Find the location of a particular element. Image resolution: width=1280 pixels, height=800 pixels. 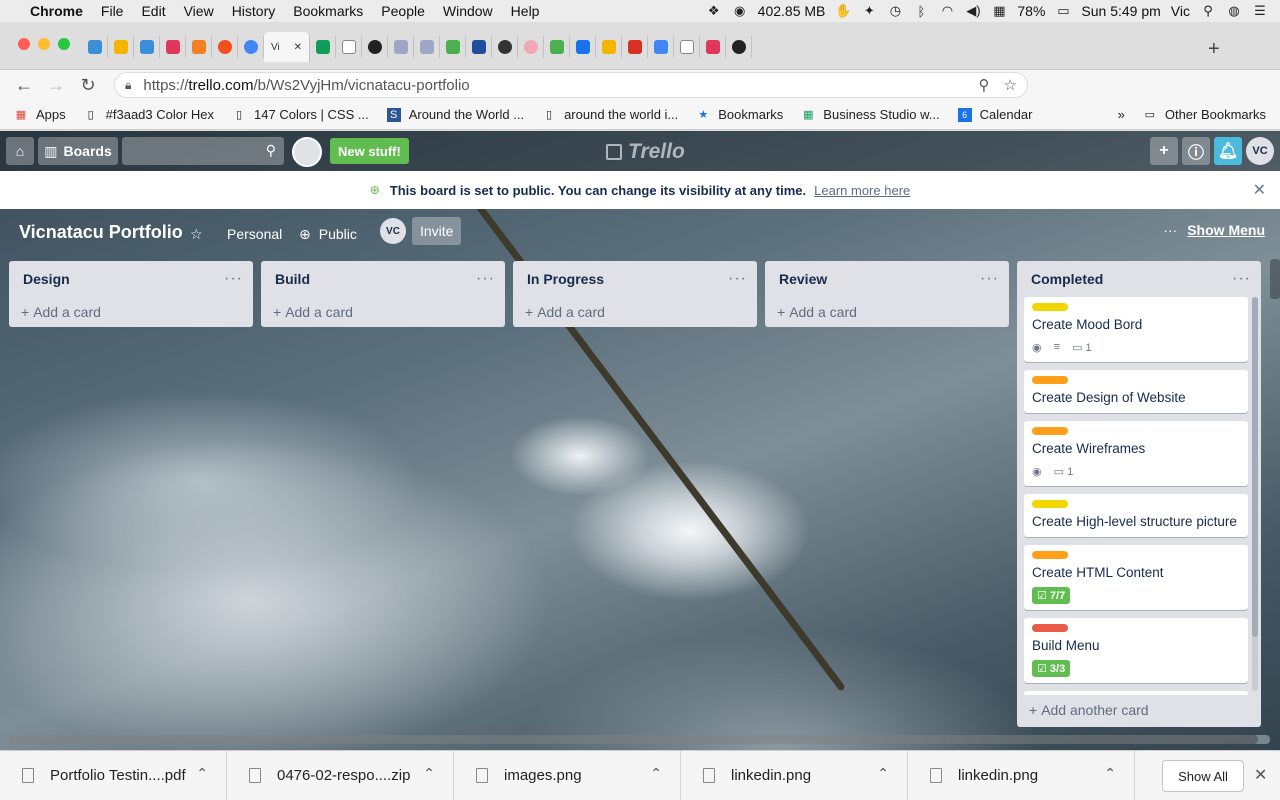

bookmark-star-icon: ☆ is located at coordinates (1010, 85).